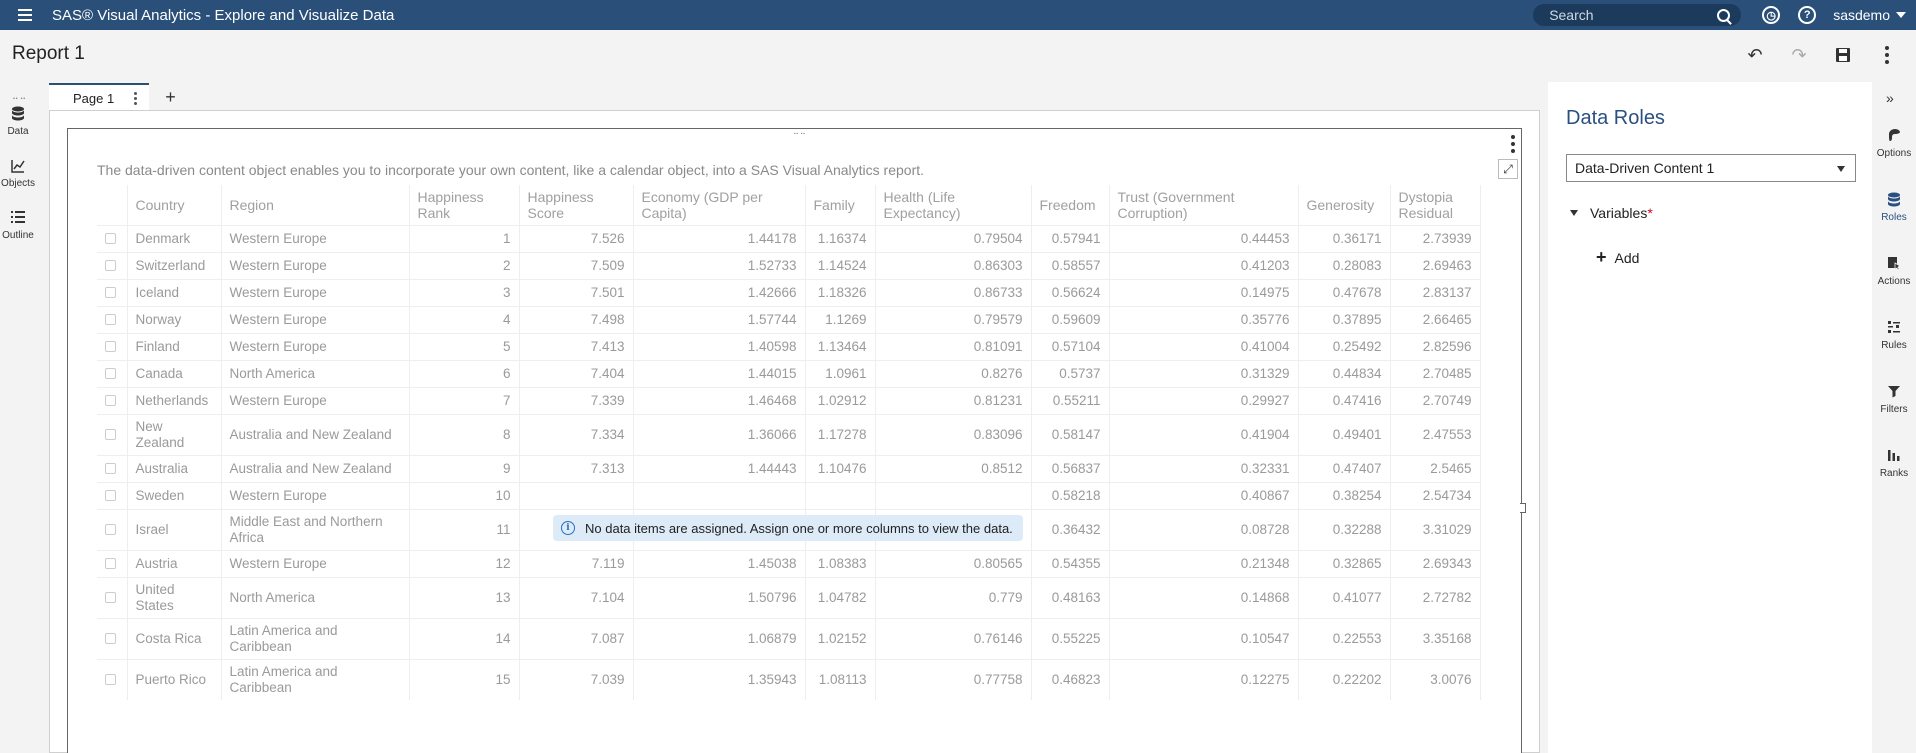  Describe the element at coordinates (1633, 15) in the screenshot. I see `search-input` at that location.